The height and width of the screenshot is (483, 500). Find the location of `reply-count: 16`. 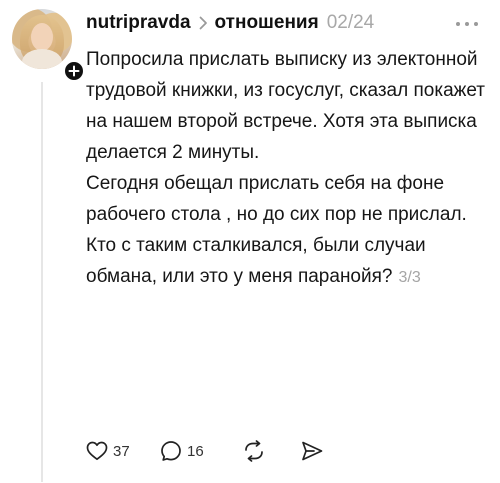

reply-count: 16 is located at coordinates (195, 451).